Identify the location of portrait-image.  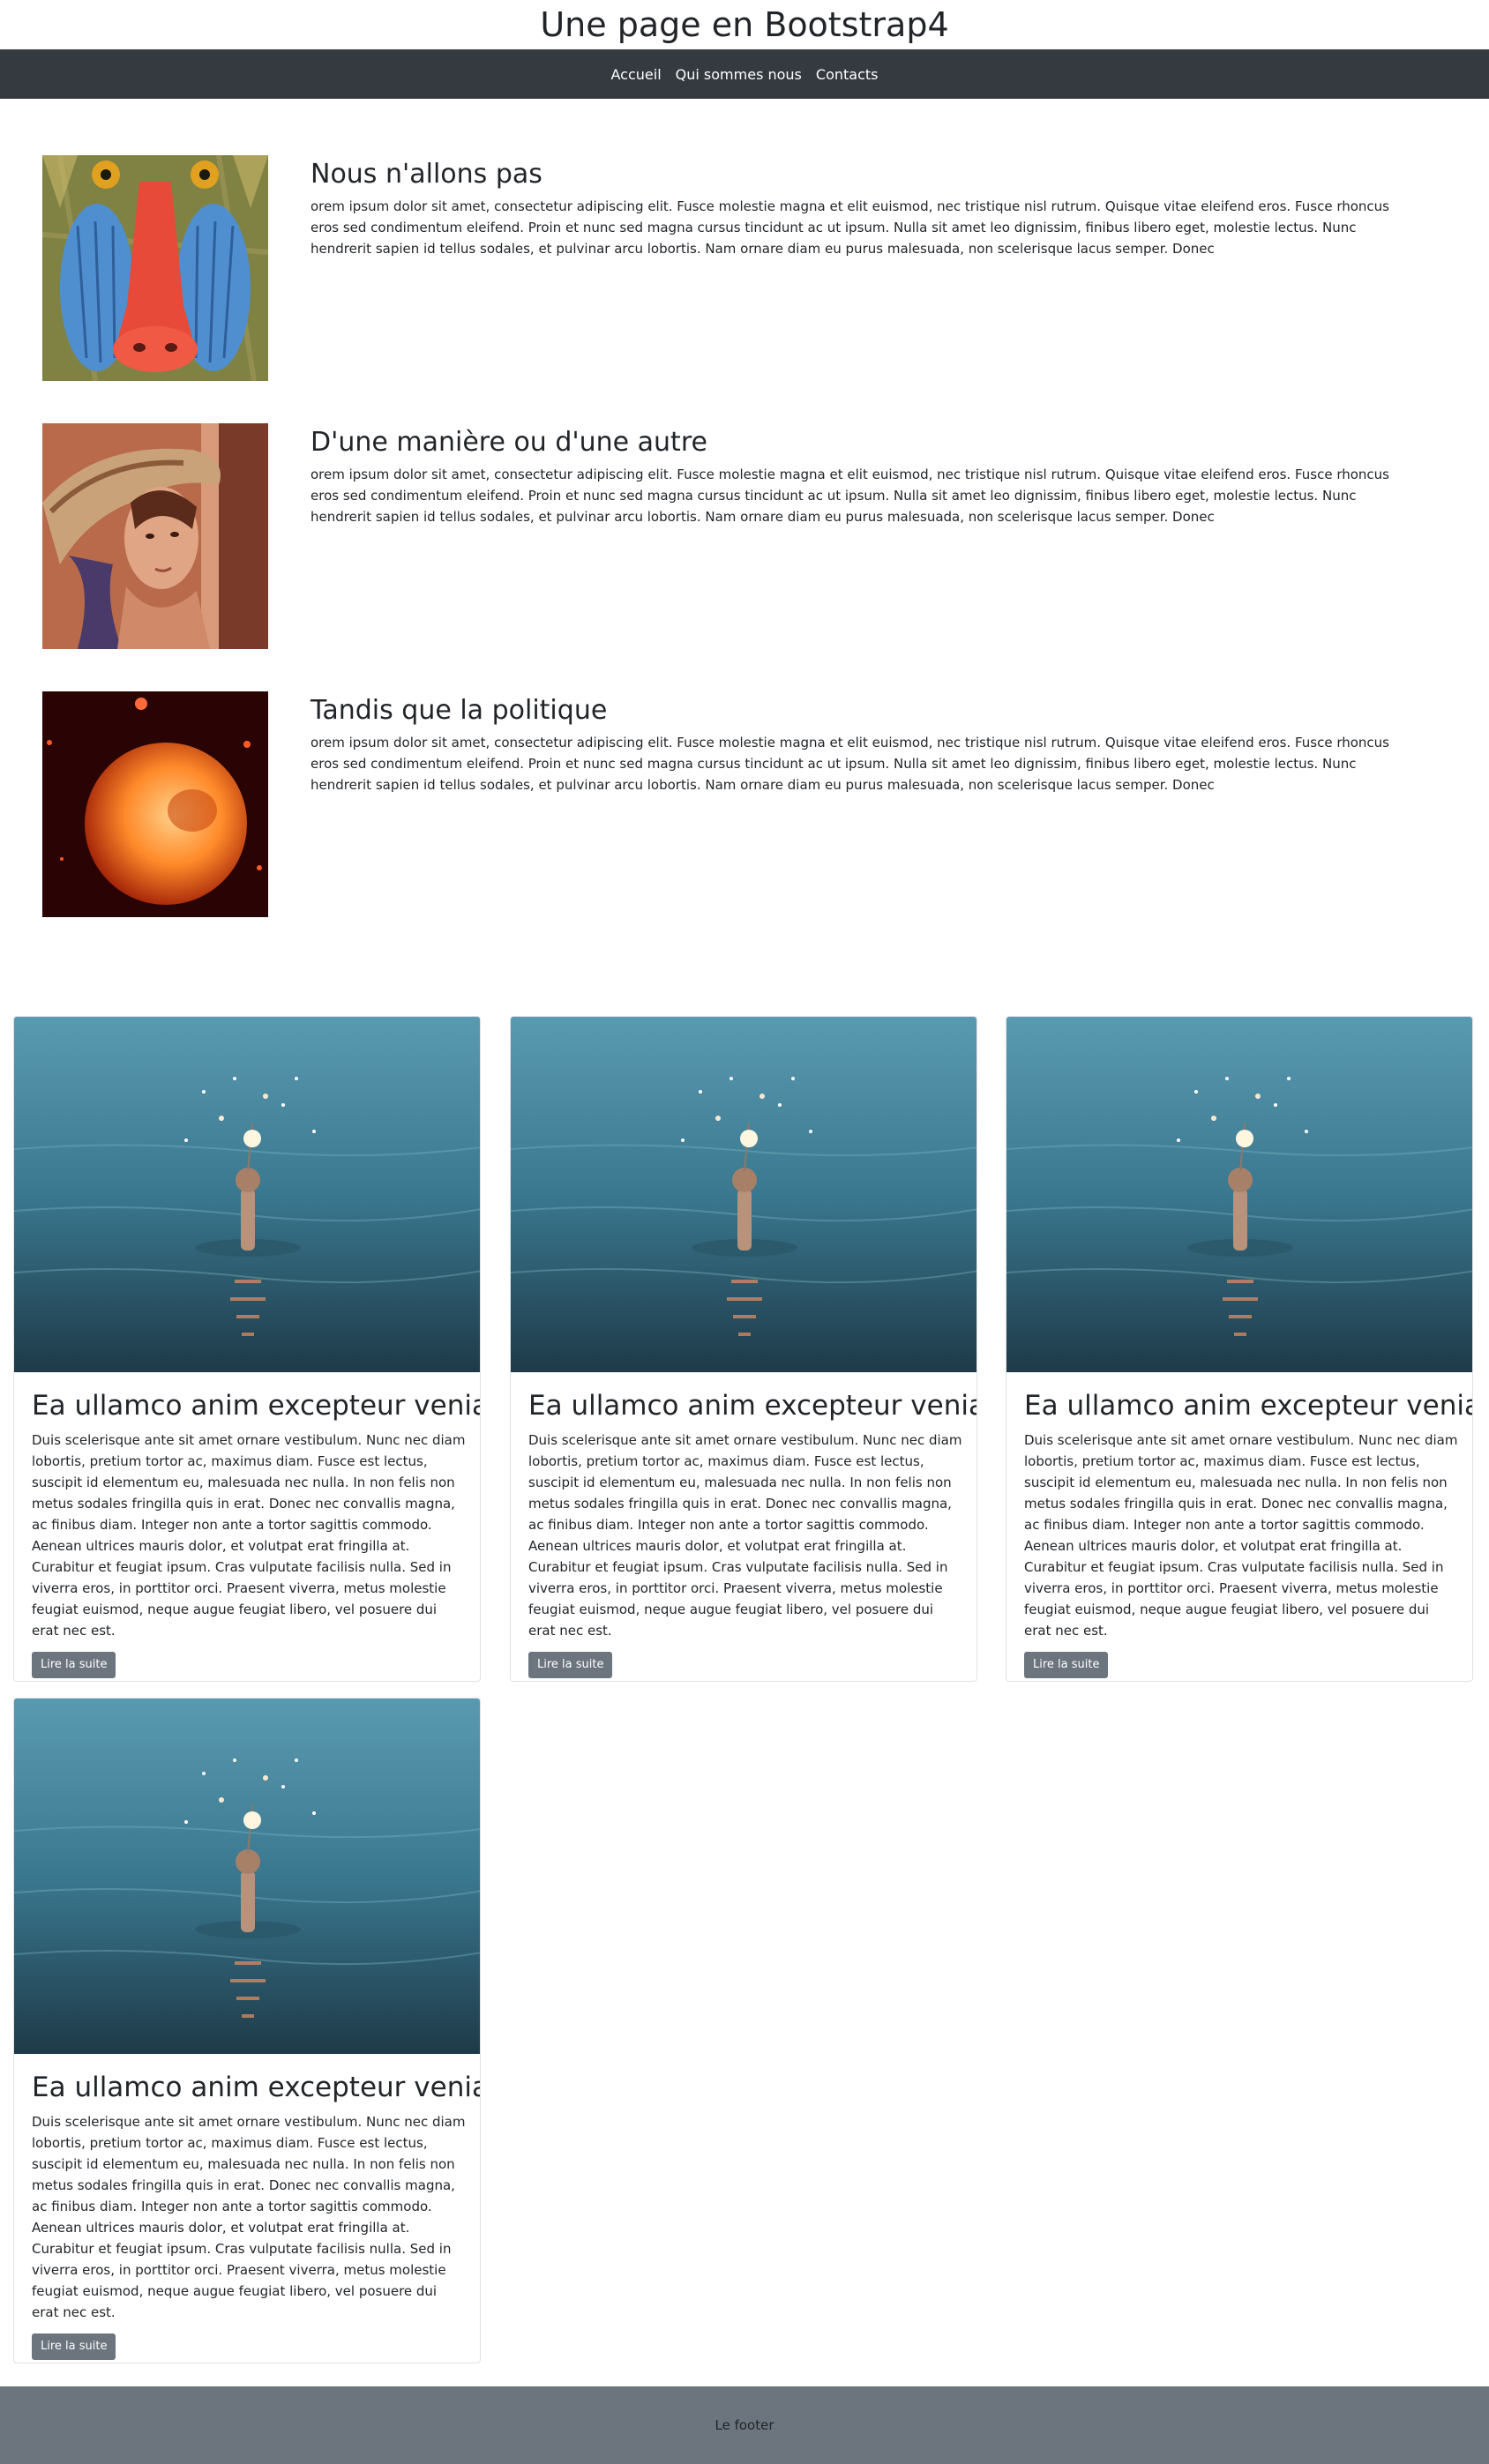
(155, 536).